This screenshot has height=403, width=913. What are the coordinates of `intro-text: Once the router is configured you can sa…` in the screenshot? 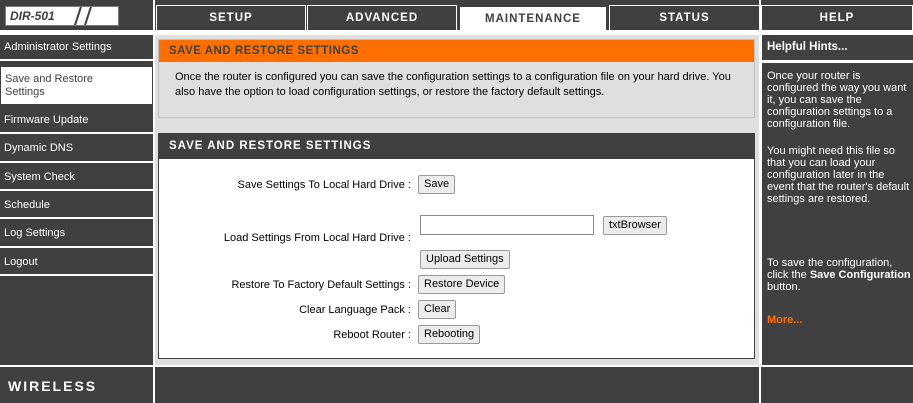 It's located at (453, 84).